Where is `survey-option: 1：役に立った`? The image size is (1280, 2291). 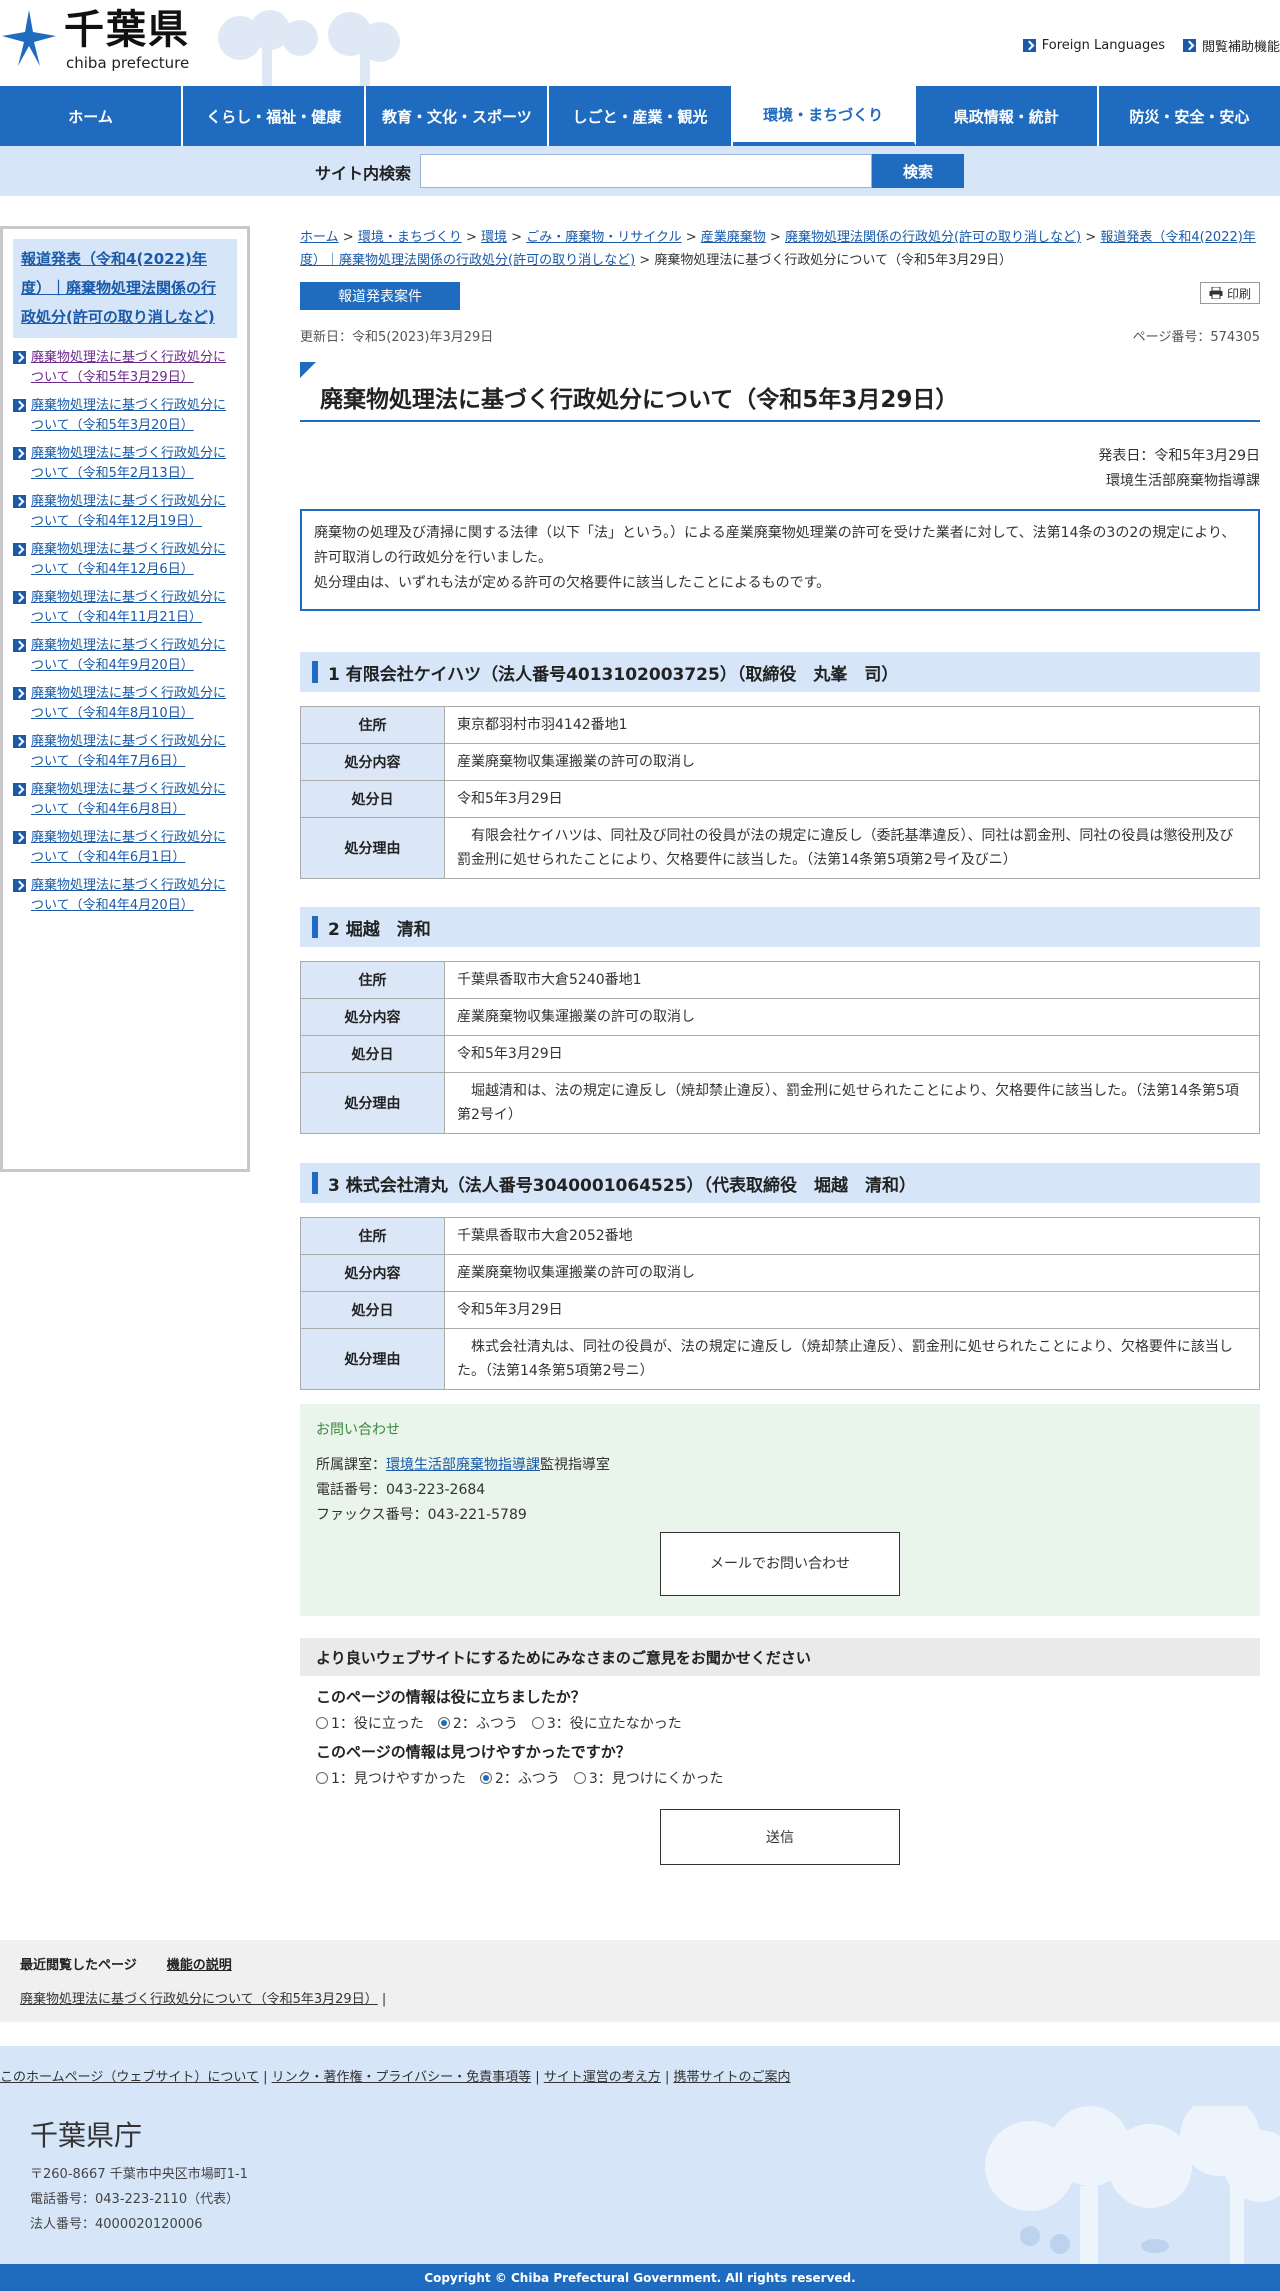
survey-option: 1：役に立った is located at coordinates (370, 1723).